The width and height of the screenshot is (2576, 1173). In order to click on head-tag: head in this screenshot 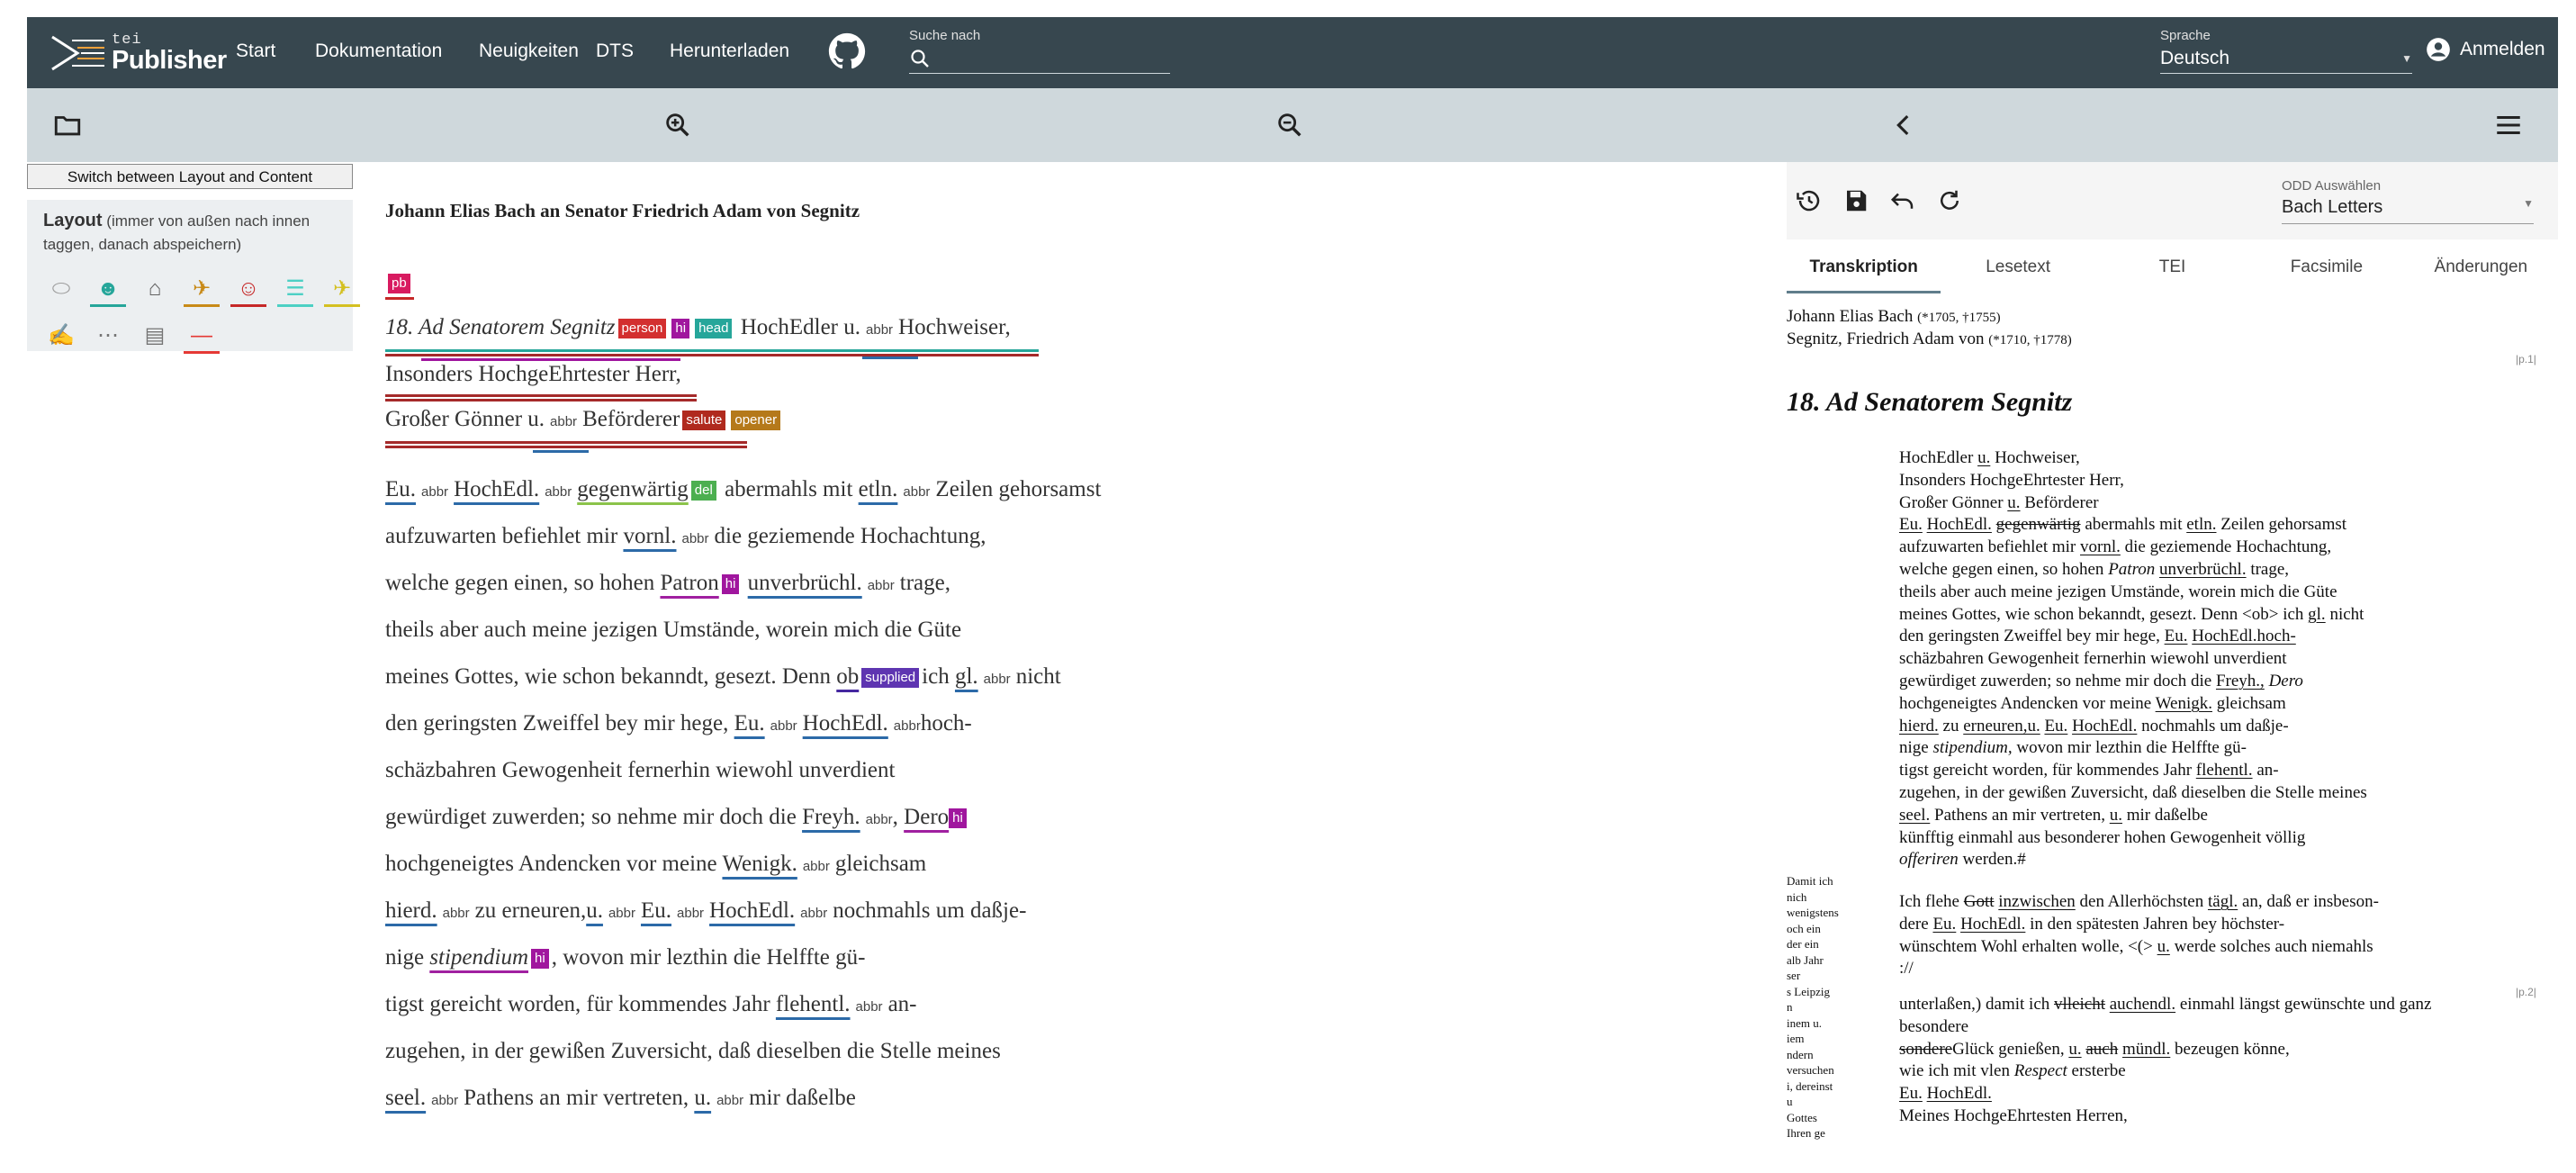, I will do `click(714, 329)`.